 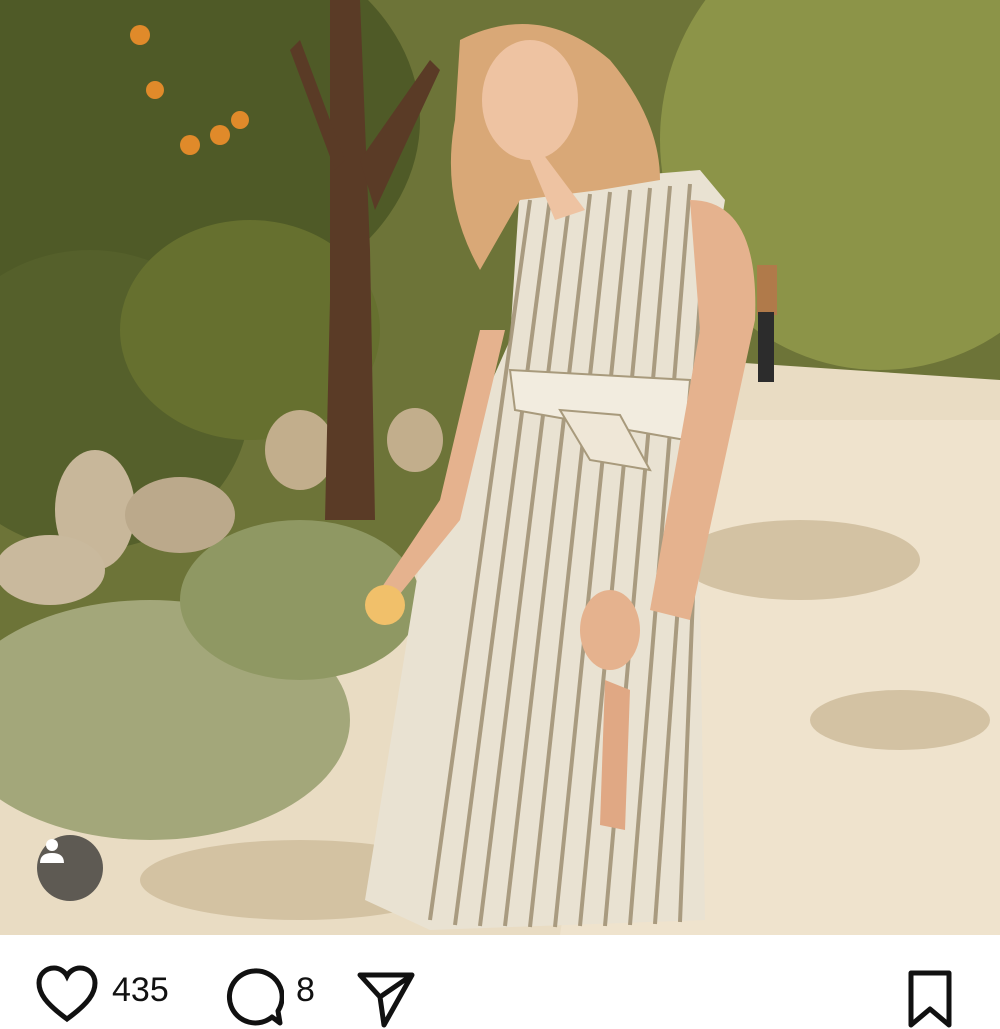 I want to click on like-button, so click(x=67, y=979).